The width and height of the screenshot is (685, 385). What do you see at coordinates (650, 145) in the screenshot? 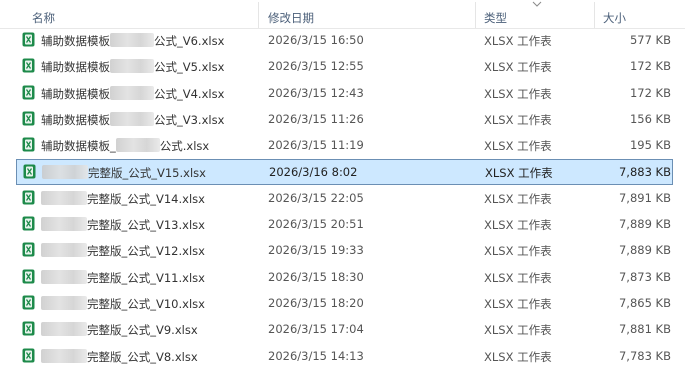
I see `file-size: 195 KB` at bounding box center [650, 145].